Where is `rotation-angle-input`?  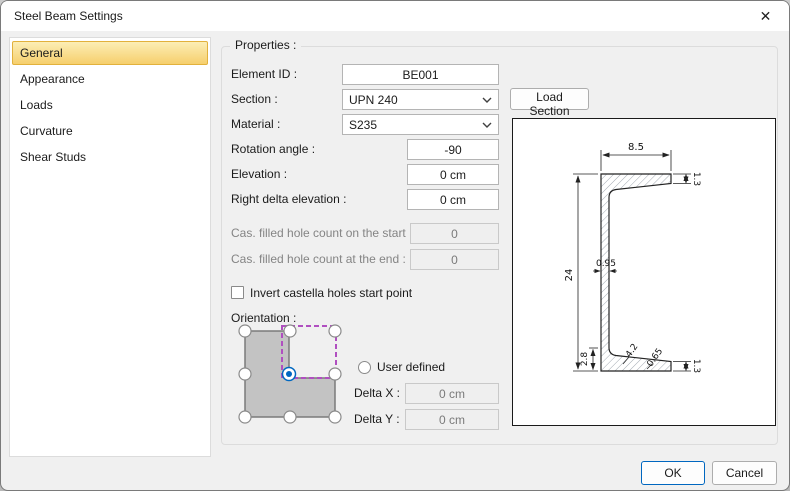 rotation-angle-input is located at coordinates (453, 149).